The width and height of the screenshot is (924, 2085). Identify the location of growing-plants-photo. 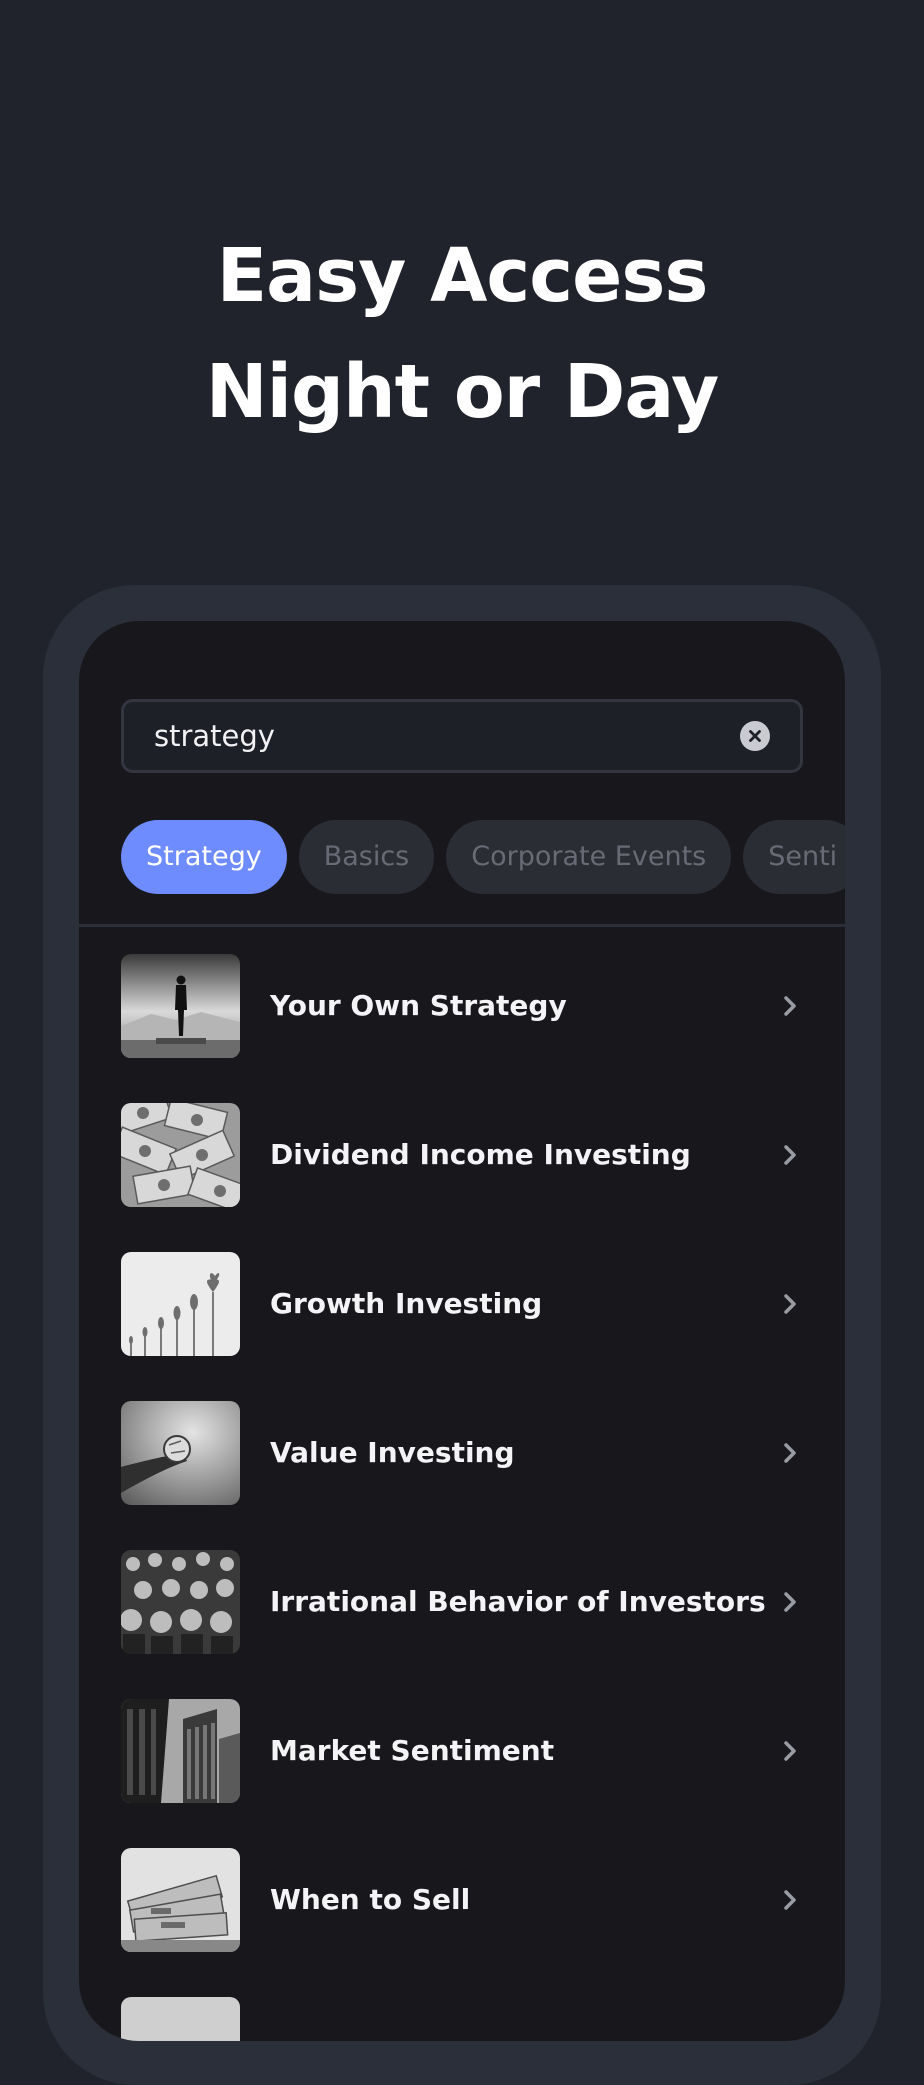
(180, 1304).